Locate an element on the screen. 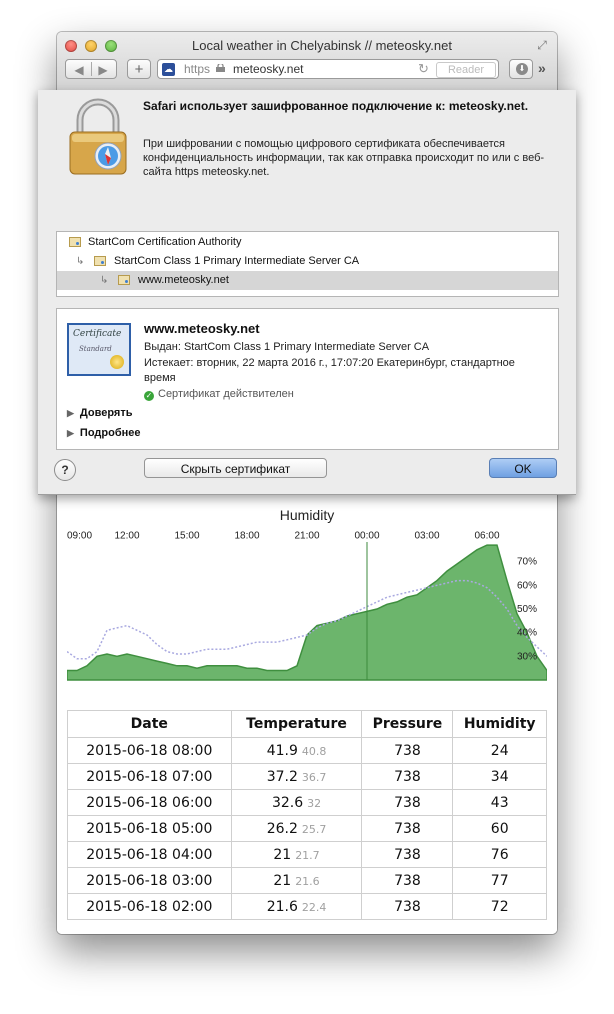 This screenshot has width=614, height=1014. reload-icon: ↻ is located at coordinates (423, 69).